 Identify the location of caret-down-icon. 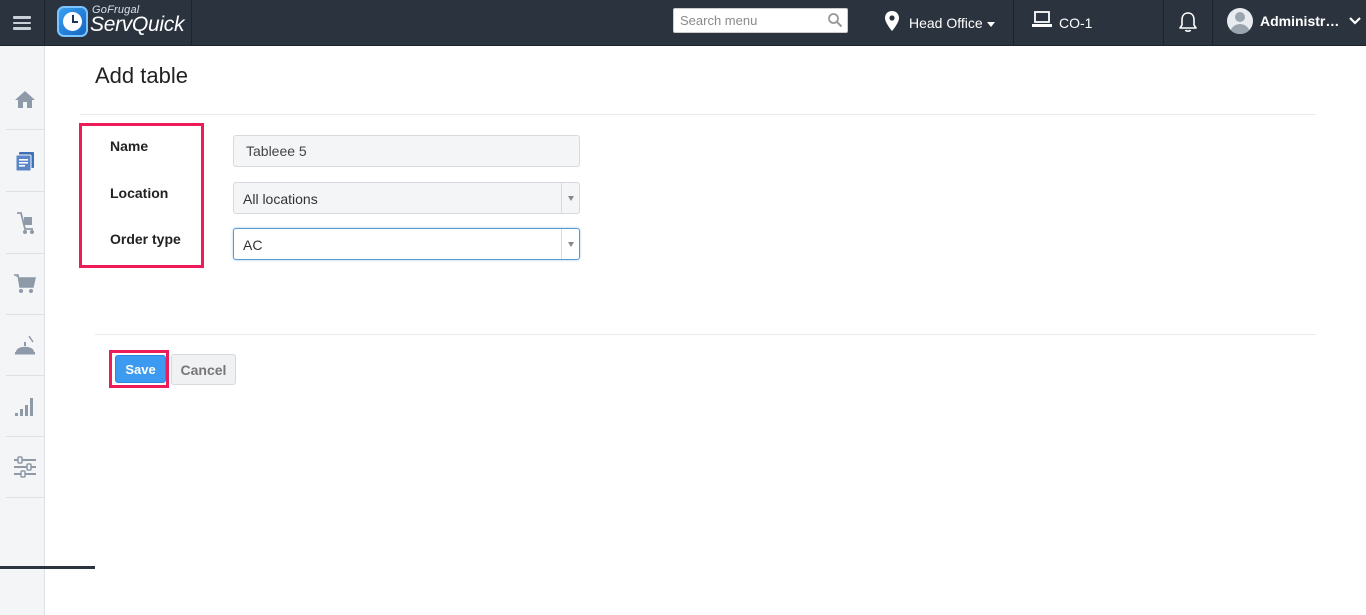
(991, 24).